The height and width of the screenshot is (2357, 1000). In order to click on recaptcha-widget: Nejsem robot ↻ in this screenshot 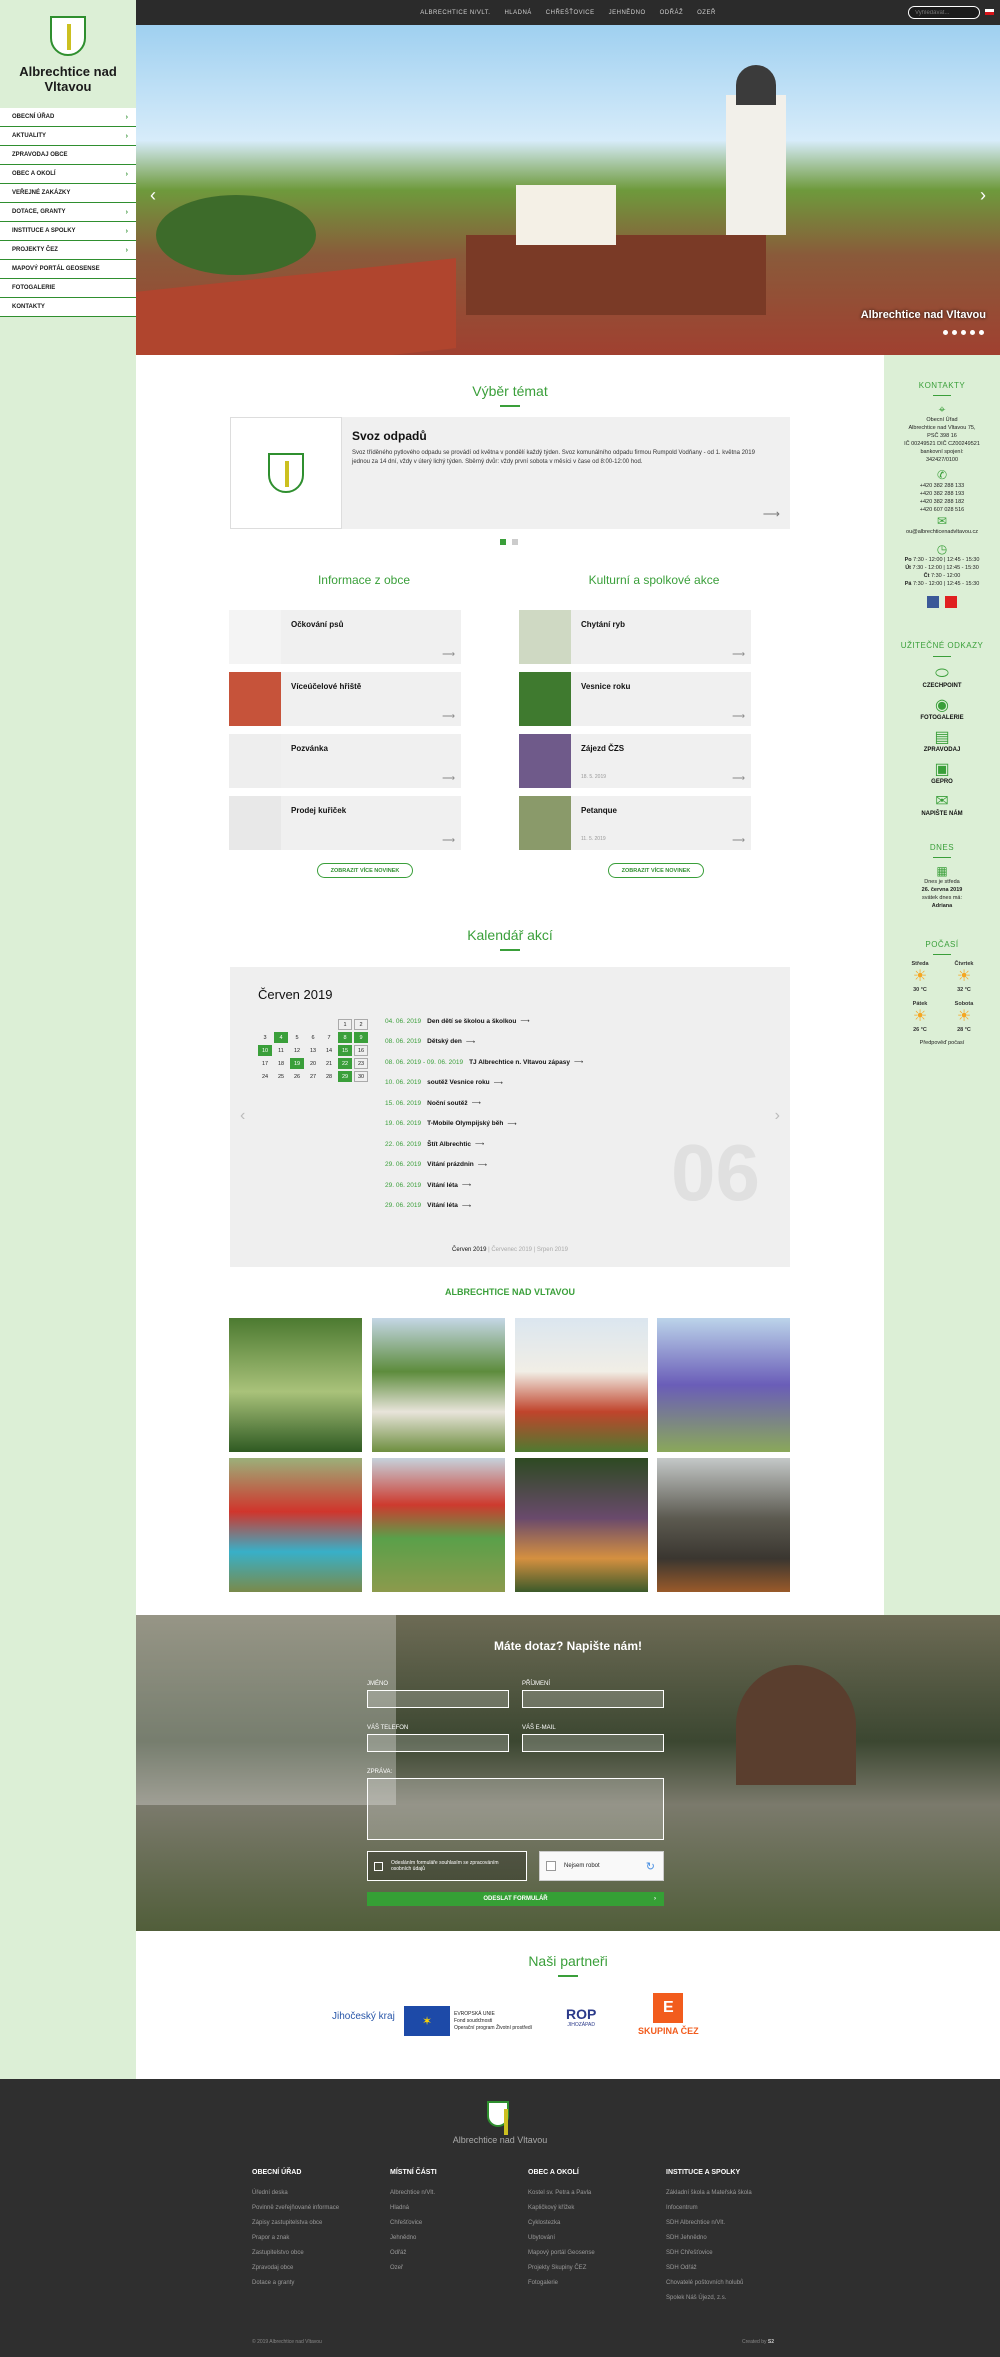, I will do `click(601, 1866)`.